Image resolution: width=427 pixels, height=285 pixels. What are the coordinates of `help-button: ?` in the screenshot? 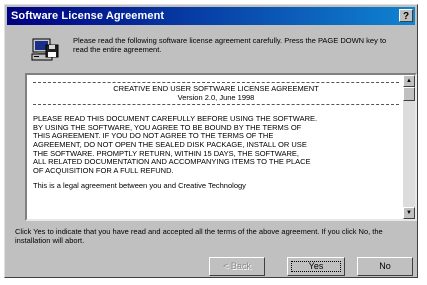 It's located at (406, 15).